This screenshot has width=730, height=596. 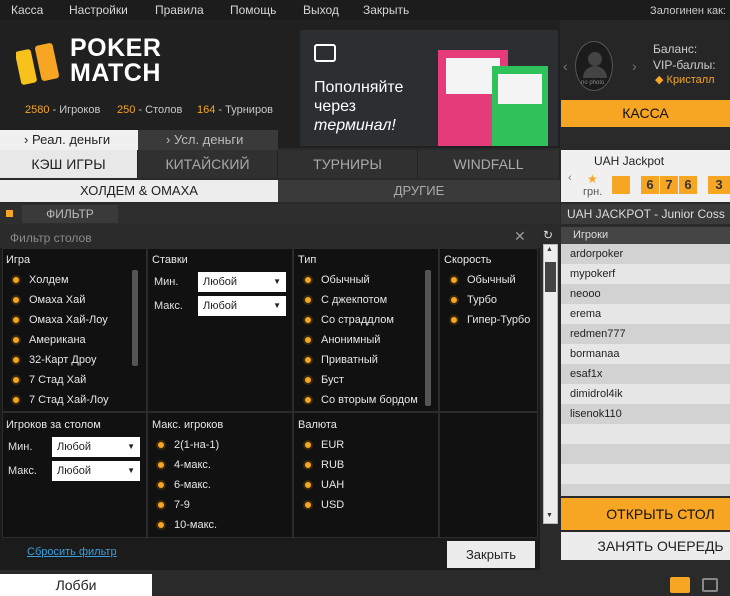 What do you see at coordinates (333, 505) in the screenshot?
I see `currency-option-label: USD` at bounding box center [333, 505].